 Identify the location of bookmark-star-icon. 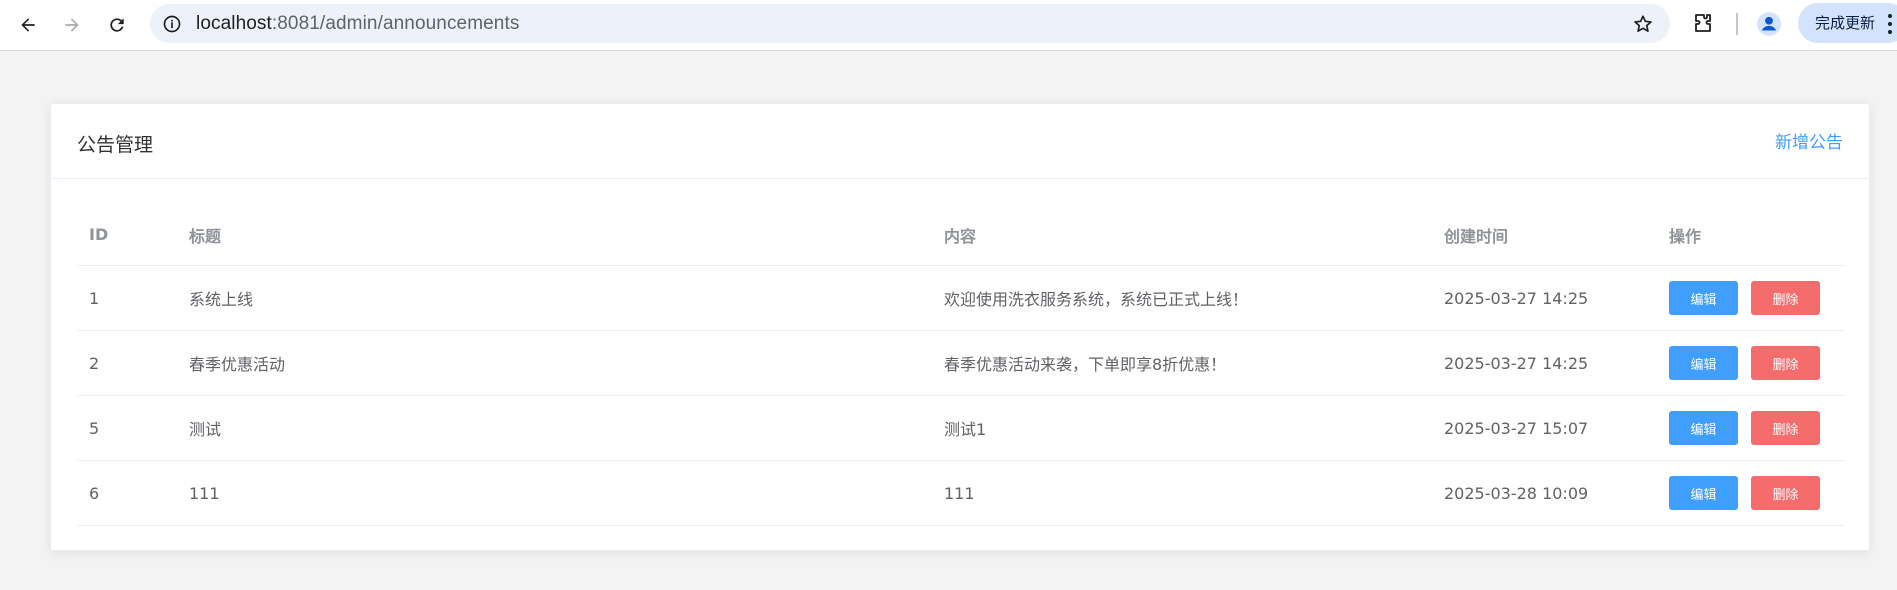
(1643, 24).